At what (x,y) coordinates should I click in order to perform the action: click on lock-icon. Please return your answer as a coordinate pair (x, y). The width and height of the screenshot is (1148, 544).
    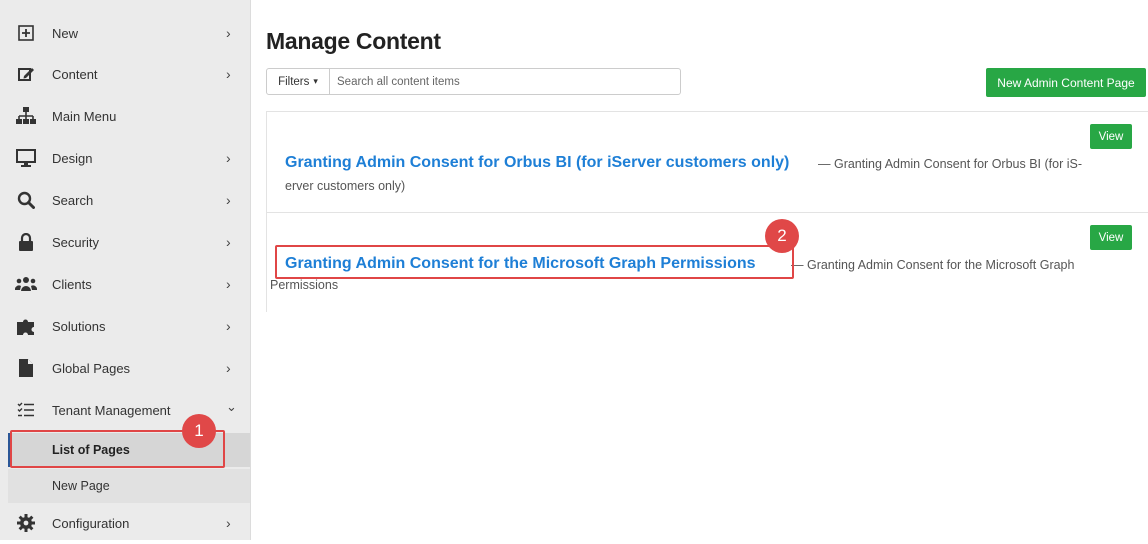
    Looking at the image, I should click on (26, 242).